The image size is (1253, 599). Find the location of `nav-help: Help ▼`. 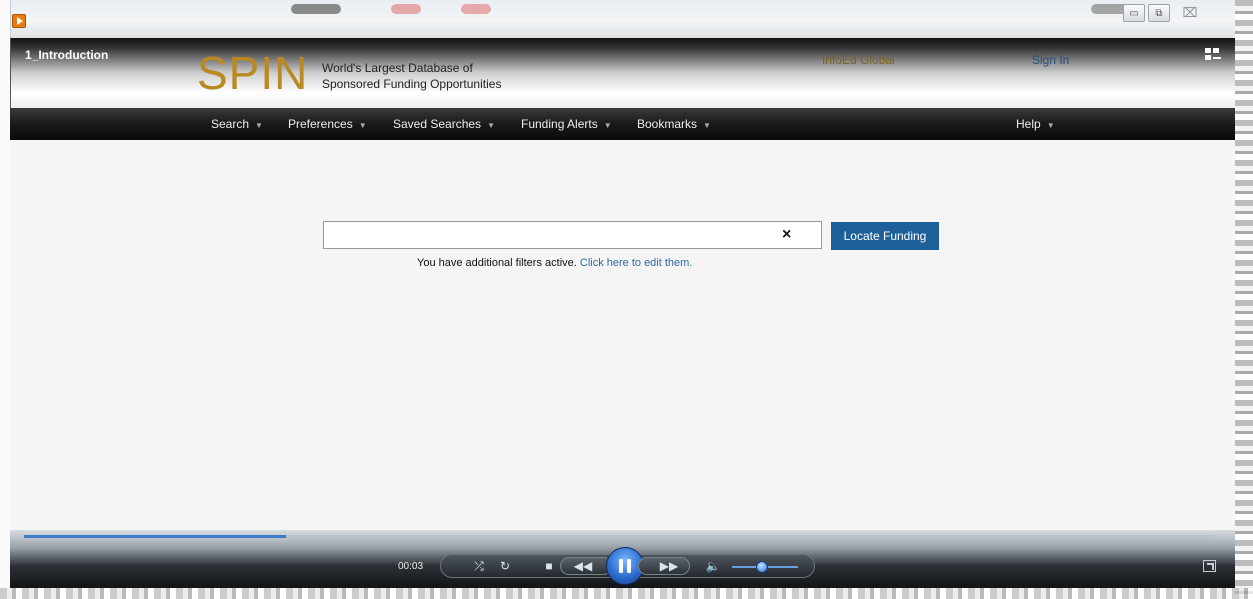

nav-help: Help ▼ is located at coordinates (1035, 124).